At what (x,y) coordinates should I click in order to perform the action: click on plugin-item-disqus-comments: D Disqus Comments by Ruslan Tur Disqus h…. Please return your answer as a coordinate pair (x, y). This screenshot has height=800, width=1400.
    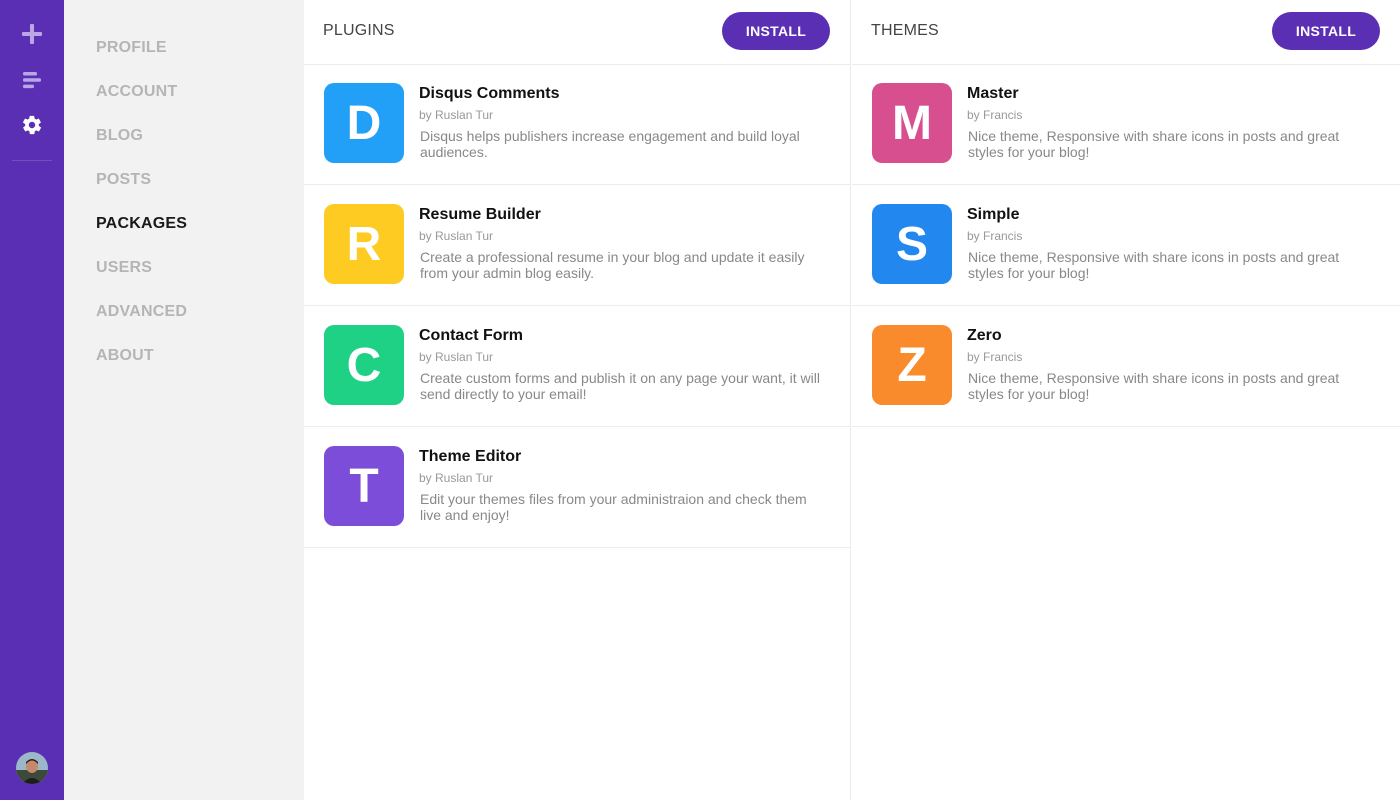
    Looking at the image, I should click on (577, 124).